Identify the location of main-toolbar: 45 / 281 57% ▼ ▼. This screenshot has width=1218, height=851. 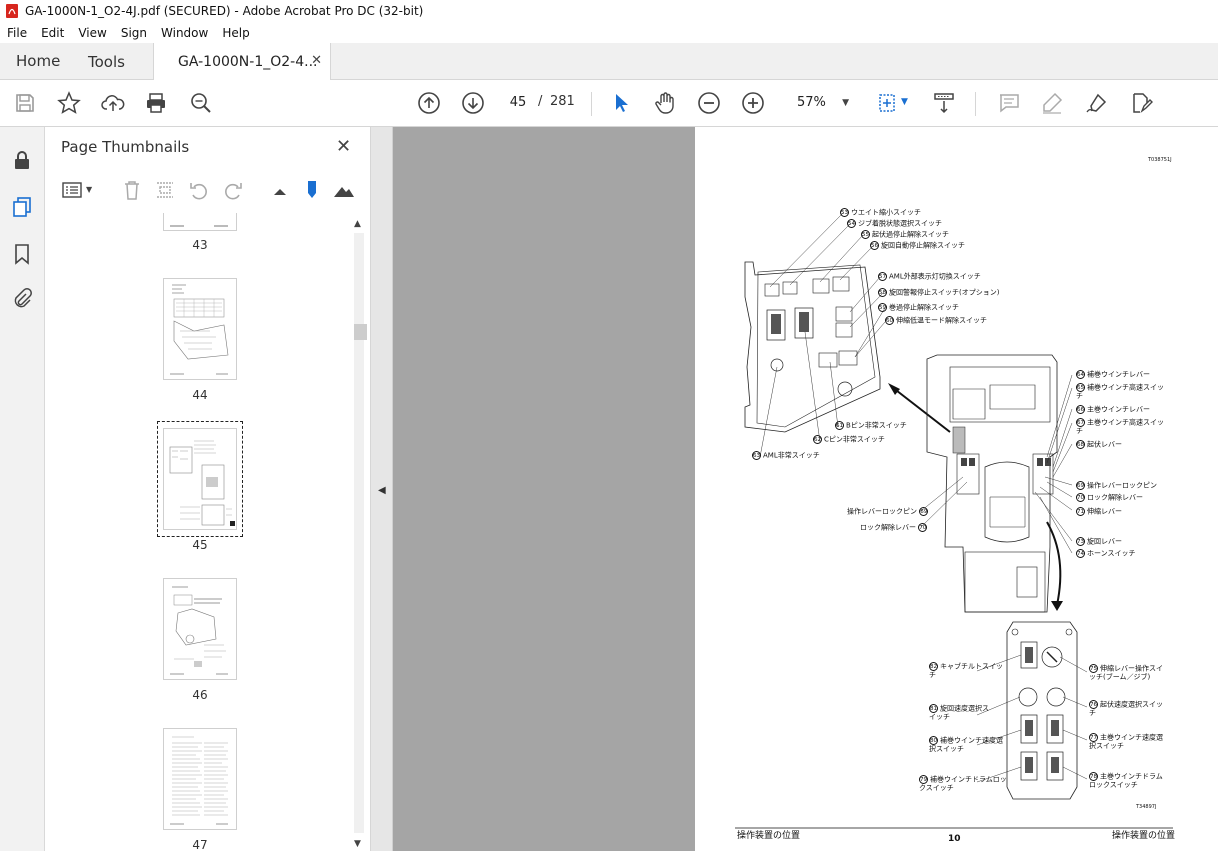
(609, 103).